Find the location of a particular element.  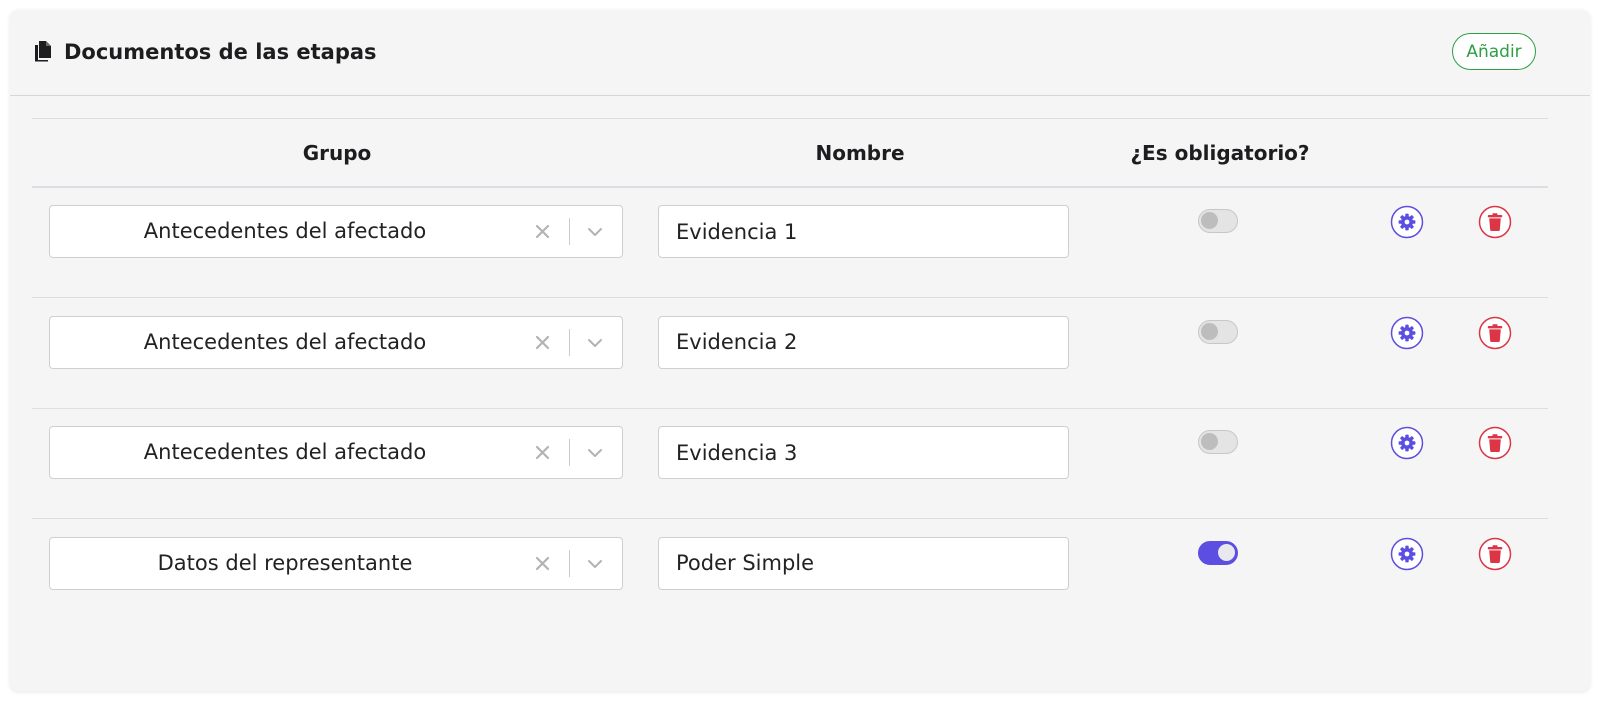

table-row: Datos del representante is located at coordinates (790, 575).